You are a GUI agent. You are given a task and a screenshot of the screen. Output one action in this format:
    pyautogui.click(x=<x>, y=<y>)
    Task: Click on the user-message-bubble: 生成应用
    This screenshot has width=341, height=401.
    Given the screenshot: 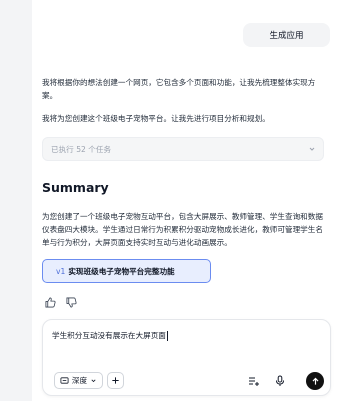 What is the action you would take?
    pyautogui.click(x=286, y=35)
    